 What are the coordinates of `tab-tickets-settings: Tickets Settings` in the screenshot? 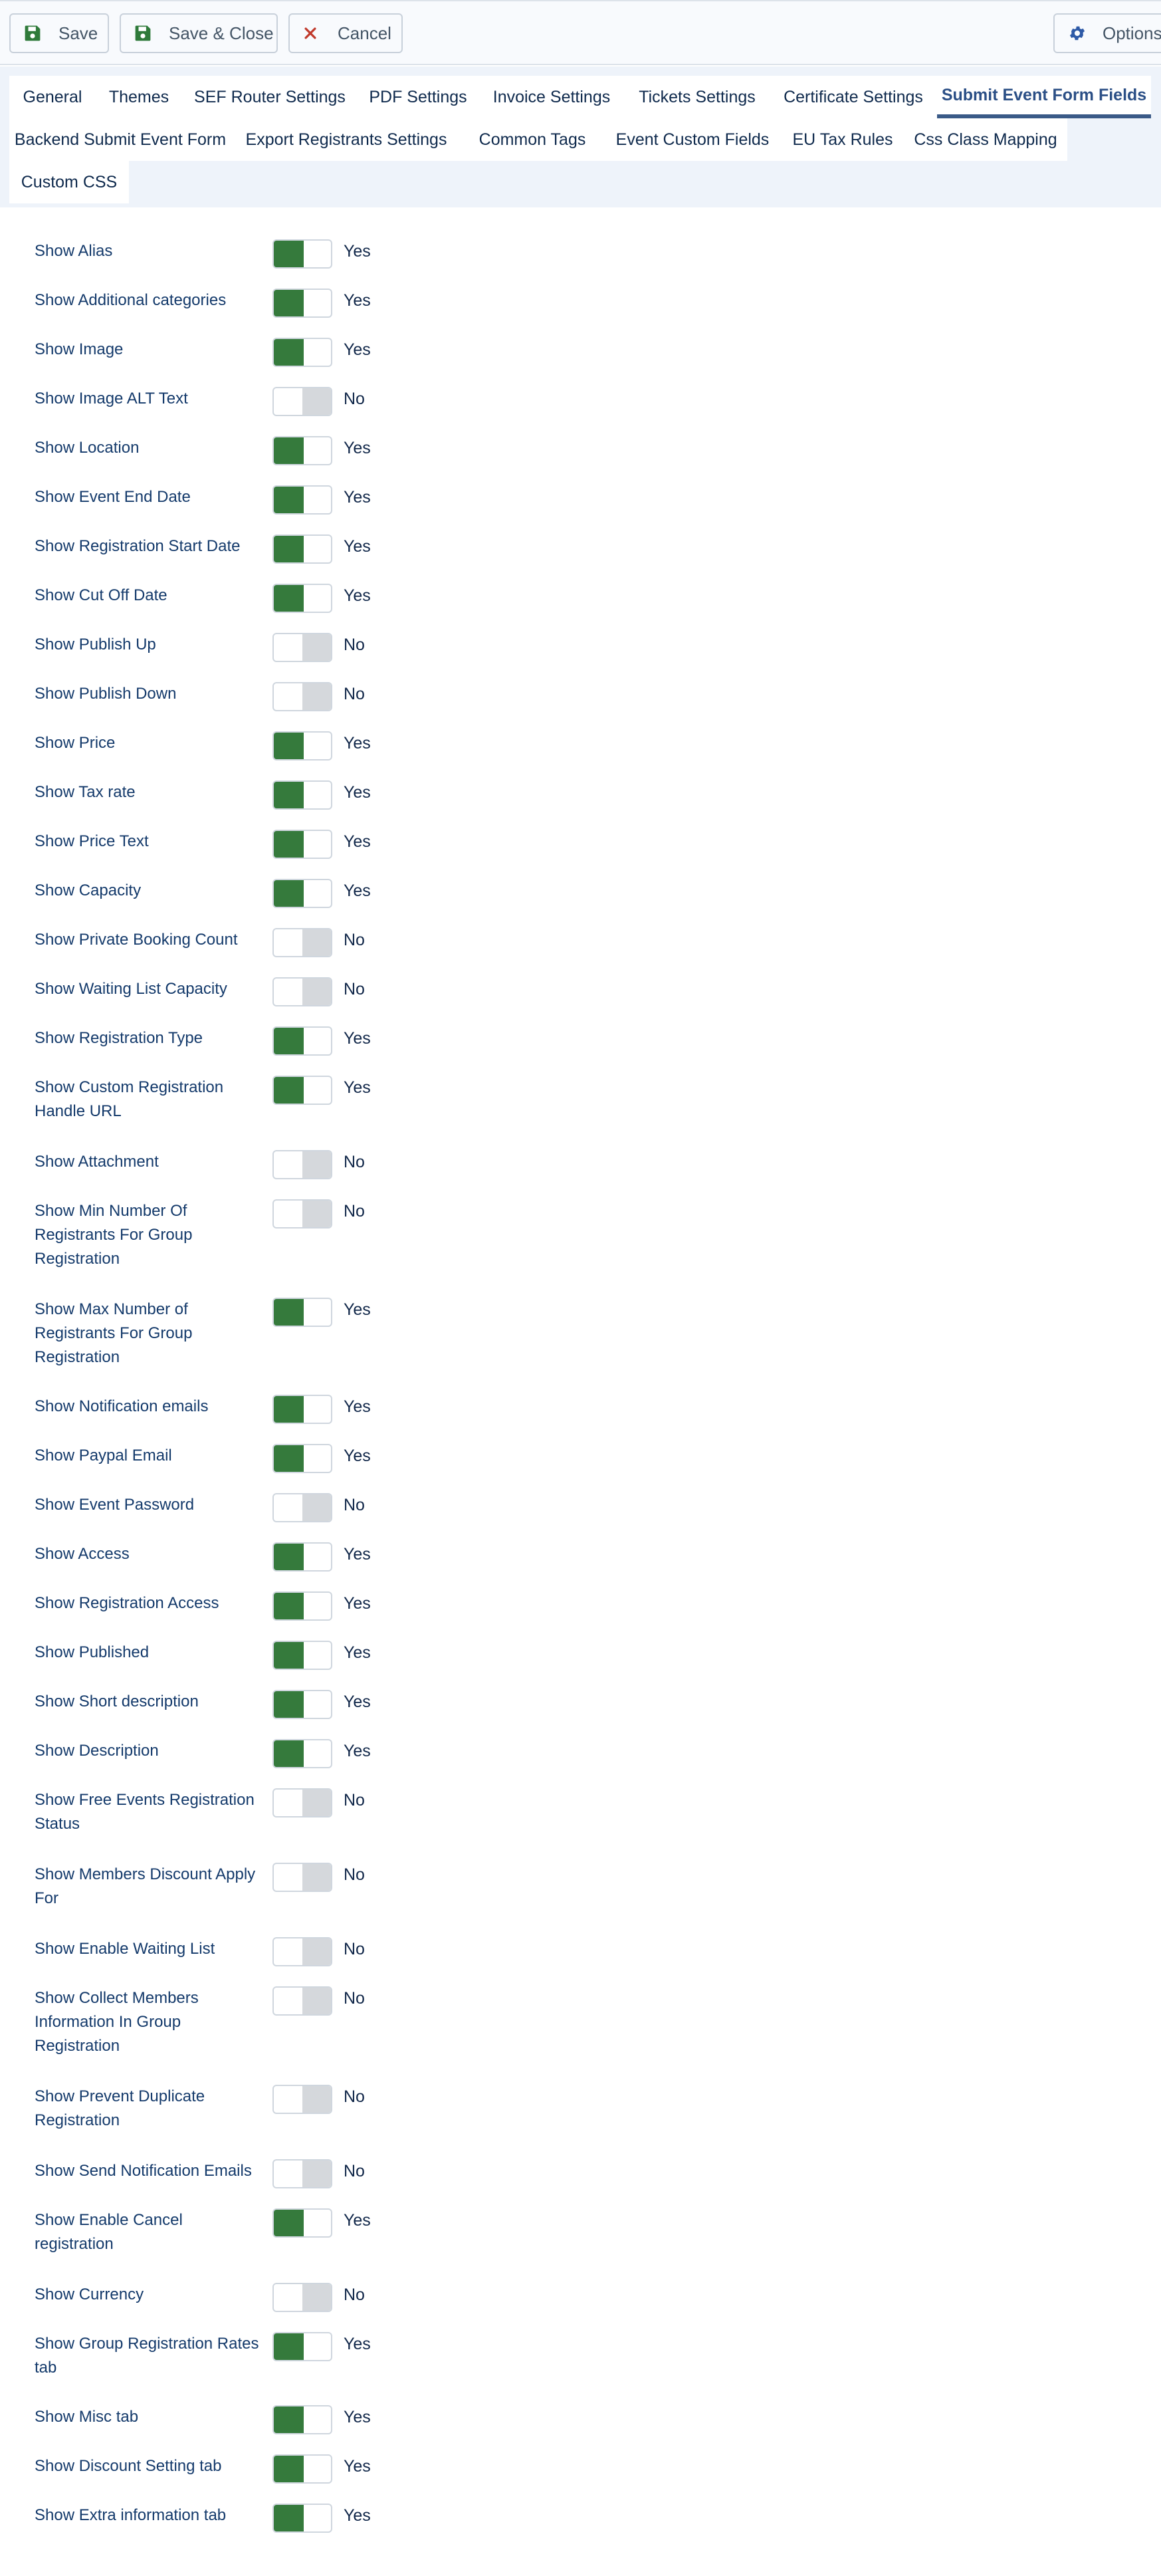 It's located at (697, 97).